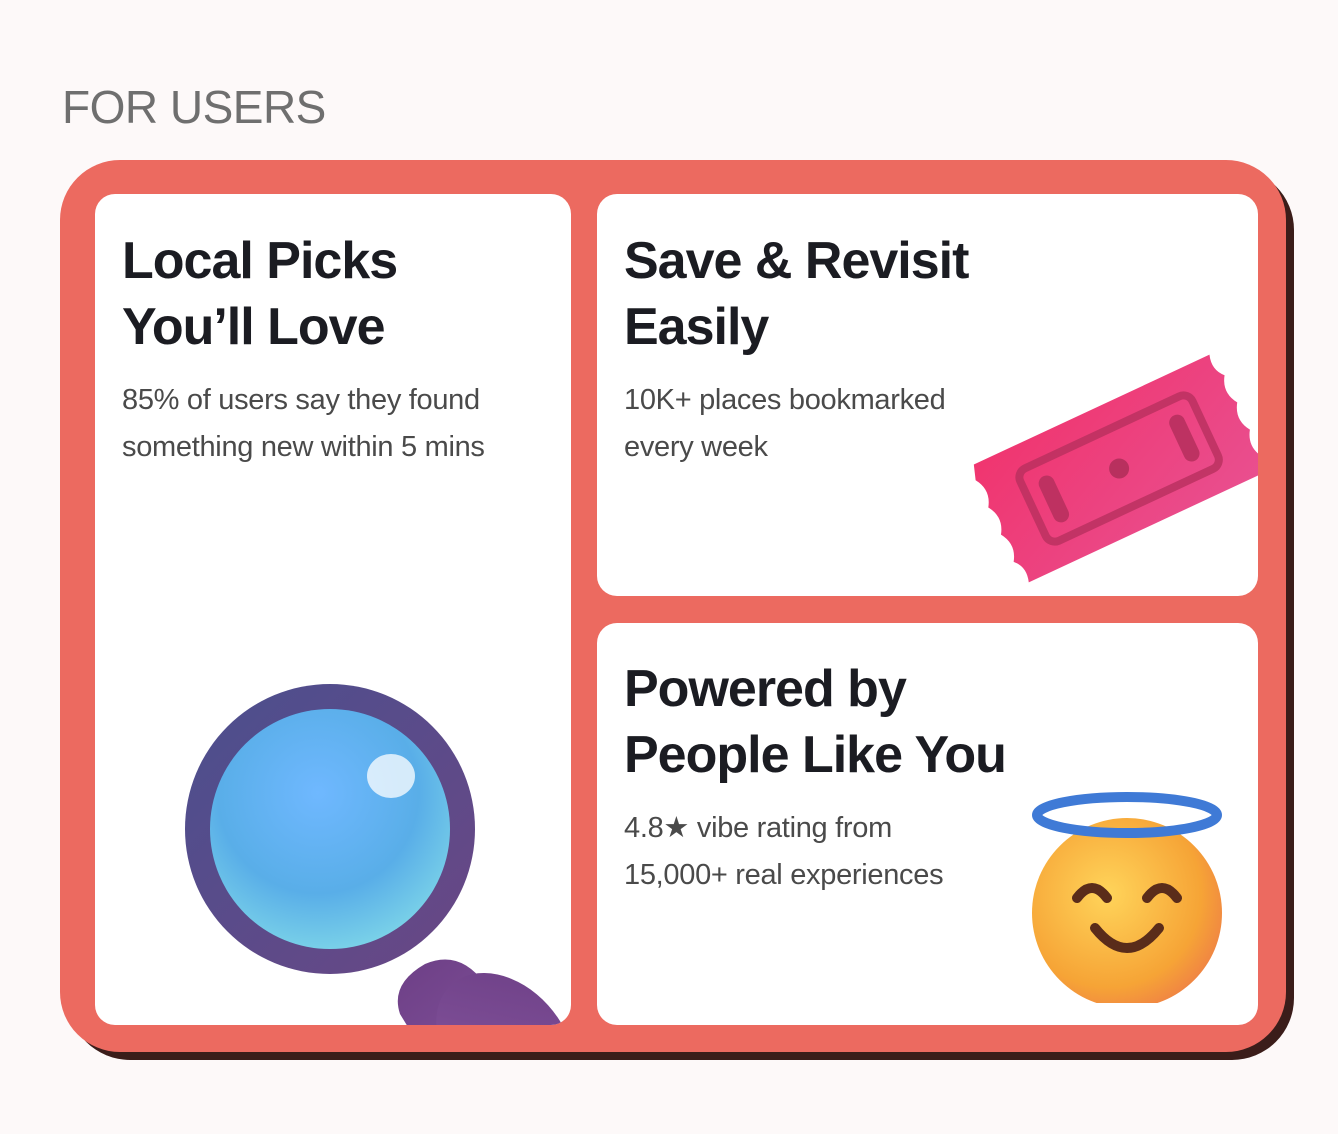 The width and height of the screenshot is (1338, 1134). What do you see at coordinates (696, 447) in the screenshot?
I see `card-description-line: every week` at bounding box center [696, 447].